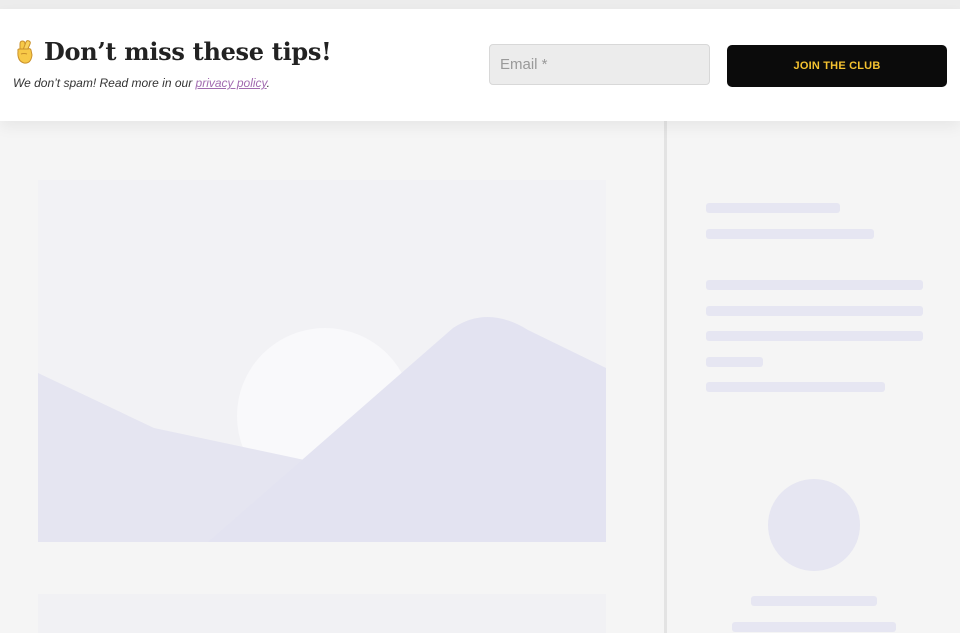 The width and height of the screenshot is (960, 633). I want to click on banner-title: Don’t miss these tips!, so click(173, 51).